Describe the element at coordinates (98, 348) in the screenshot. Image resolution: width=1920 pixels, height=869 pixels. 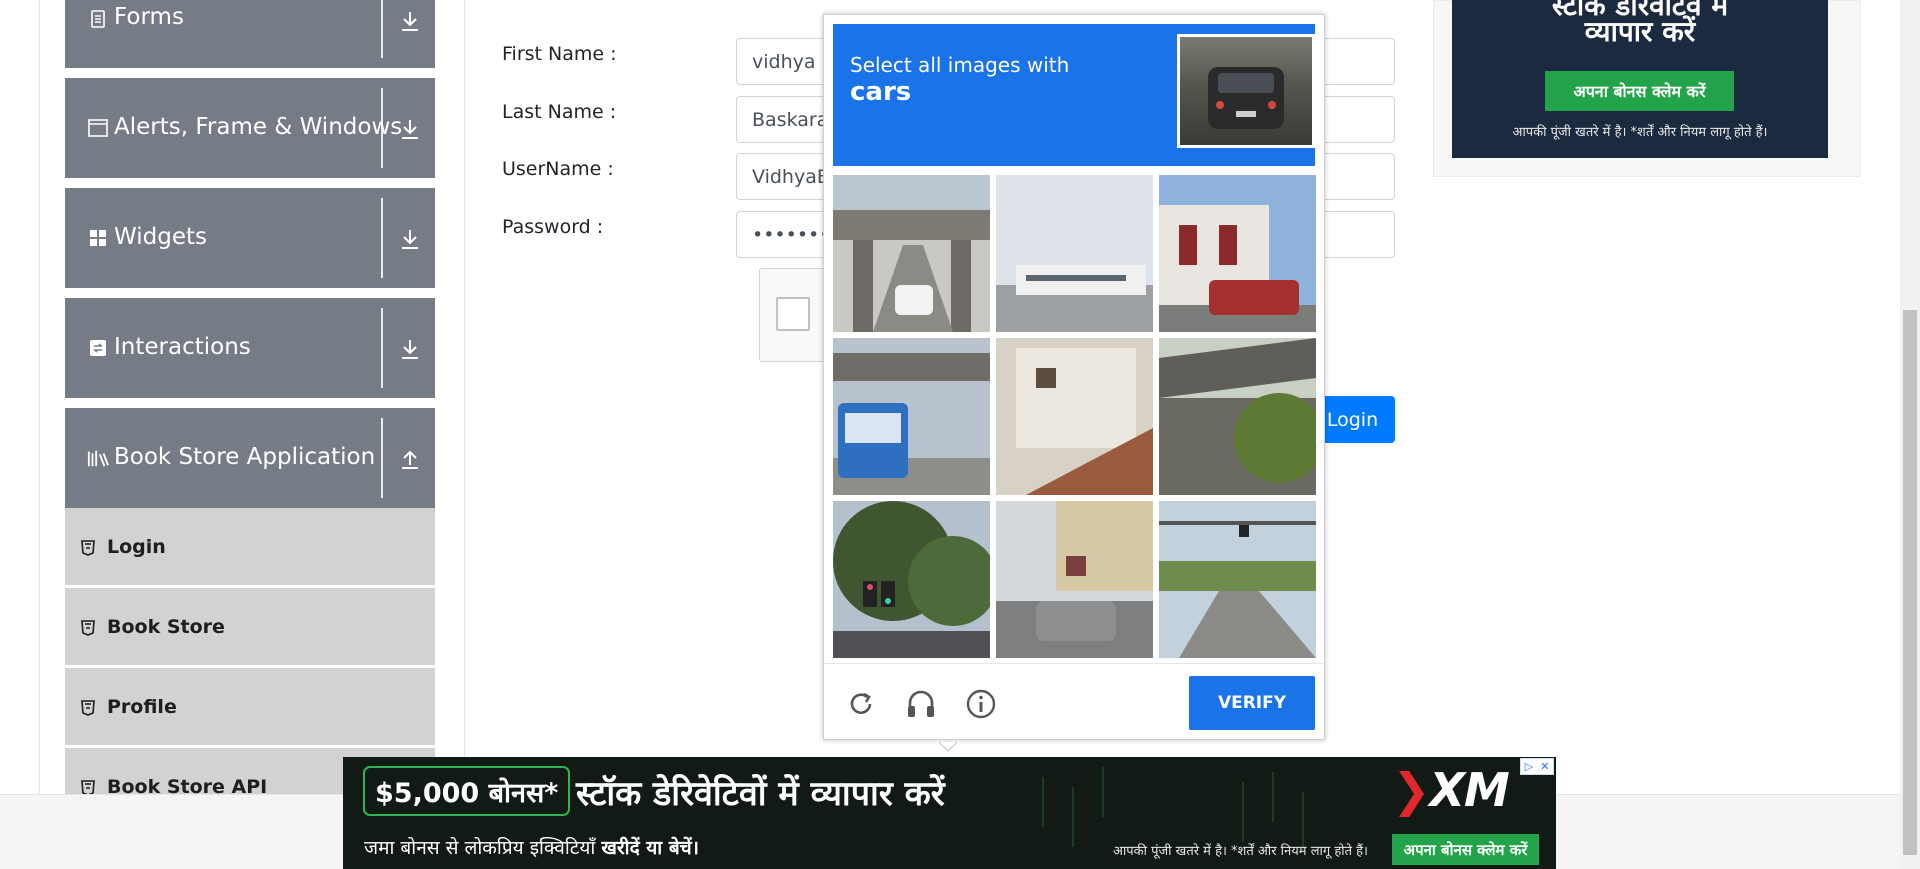
I see `interactions-icon` at that location.